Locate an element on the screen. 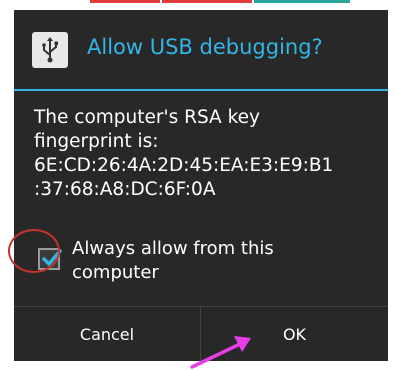 This screenshot has width=396, height=371. top-strip-segment-teal is located at coordinates (302, 1).